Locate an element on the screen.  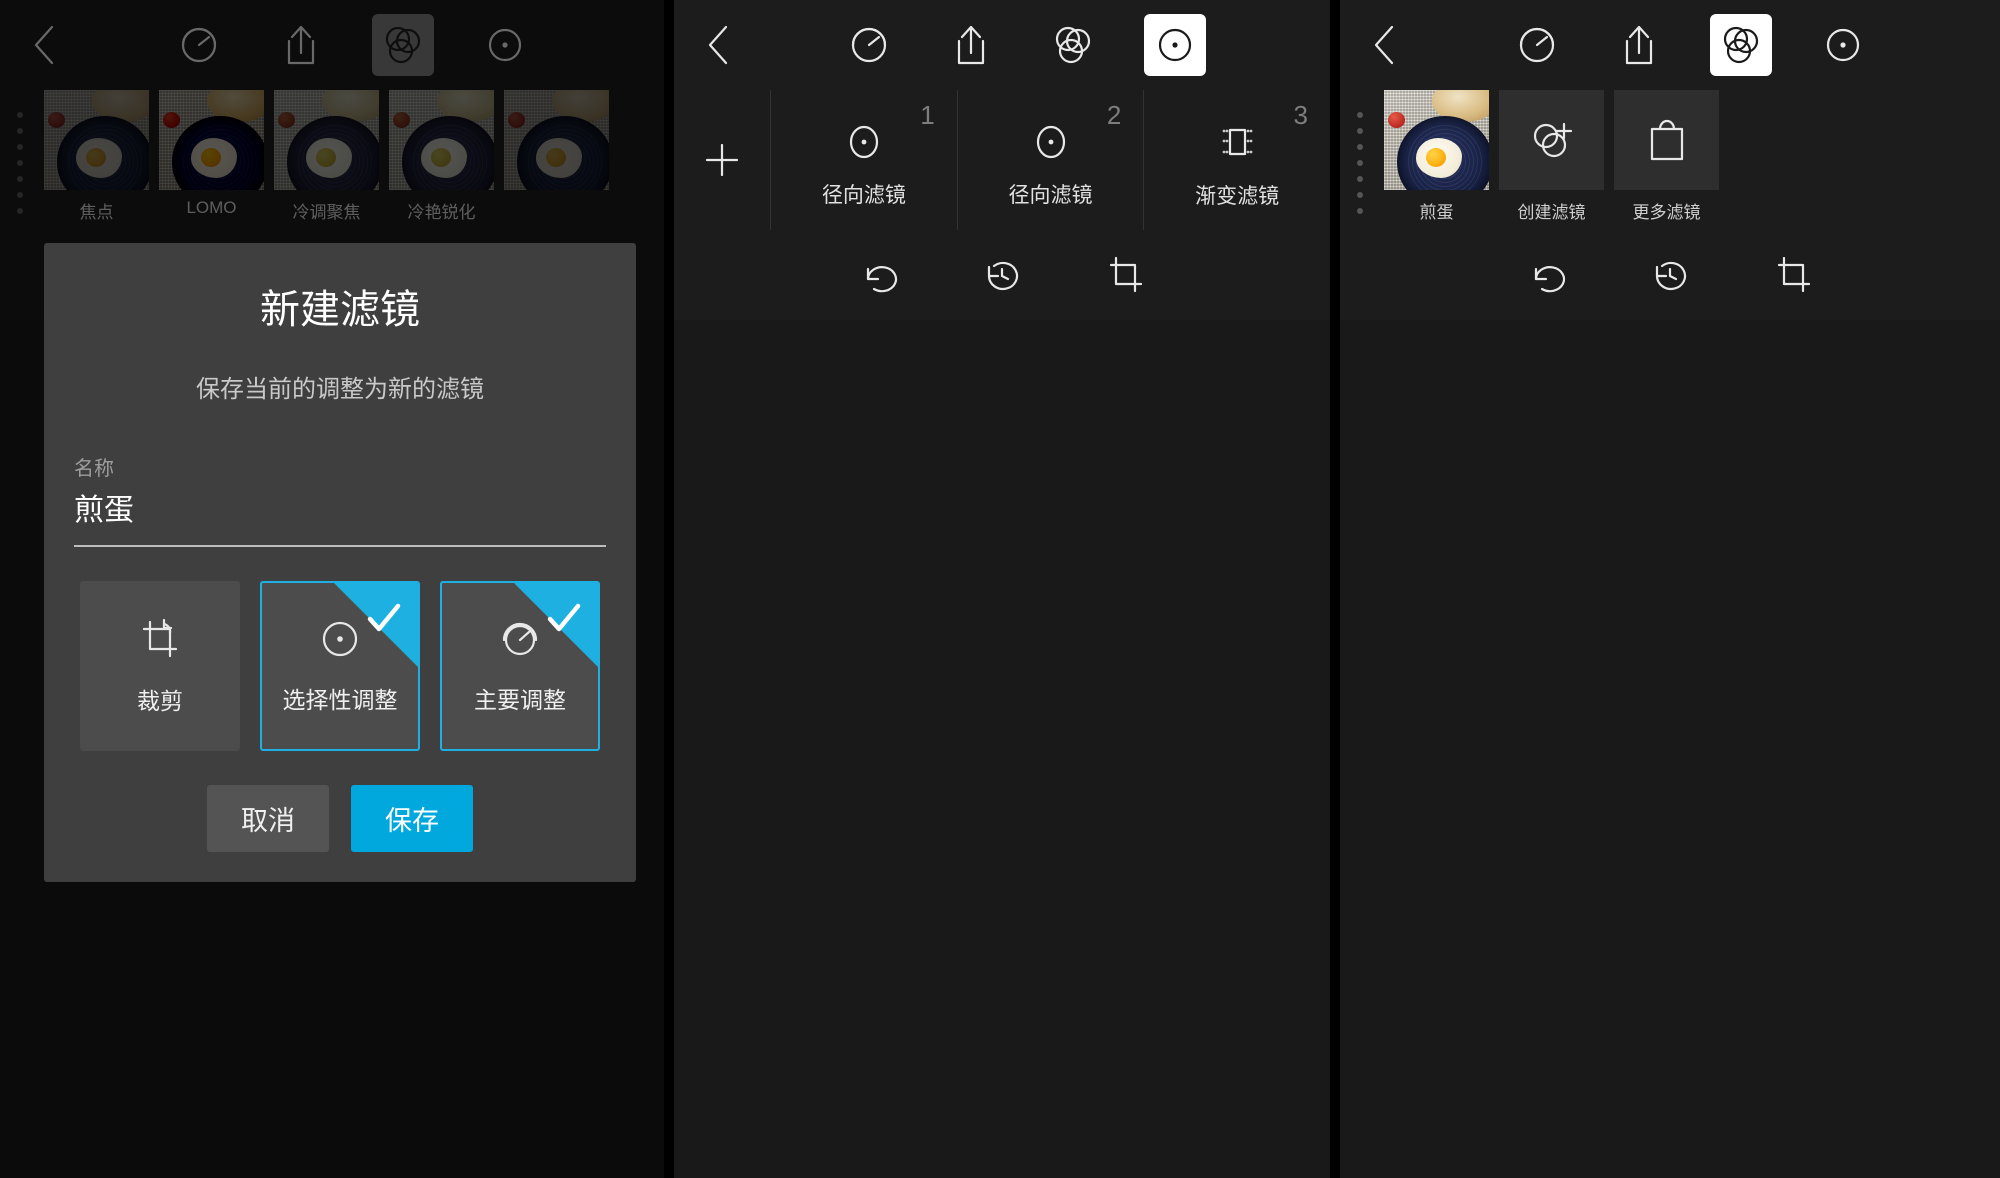
selective-filter-3: 3 渐变滤镜 is located at coordinates (1236, 160).